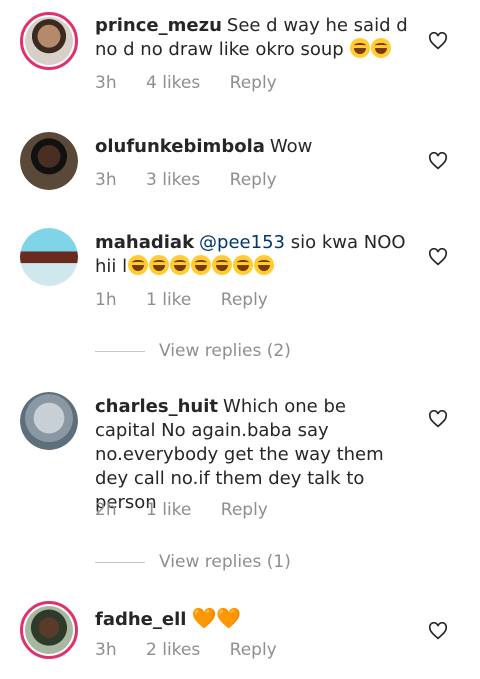 The width and height of the screenshot is (480, 679). What do you see at coordinates (106, 510) in the screenshot?
I see `comment-time: 2h` at bounding box center [106, 510].